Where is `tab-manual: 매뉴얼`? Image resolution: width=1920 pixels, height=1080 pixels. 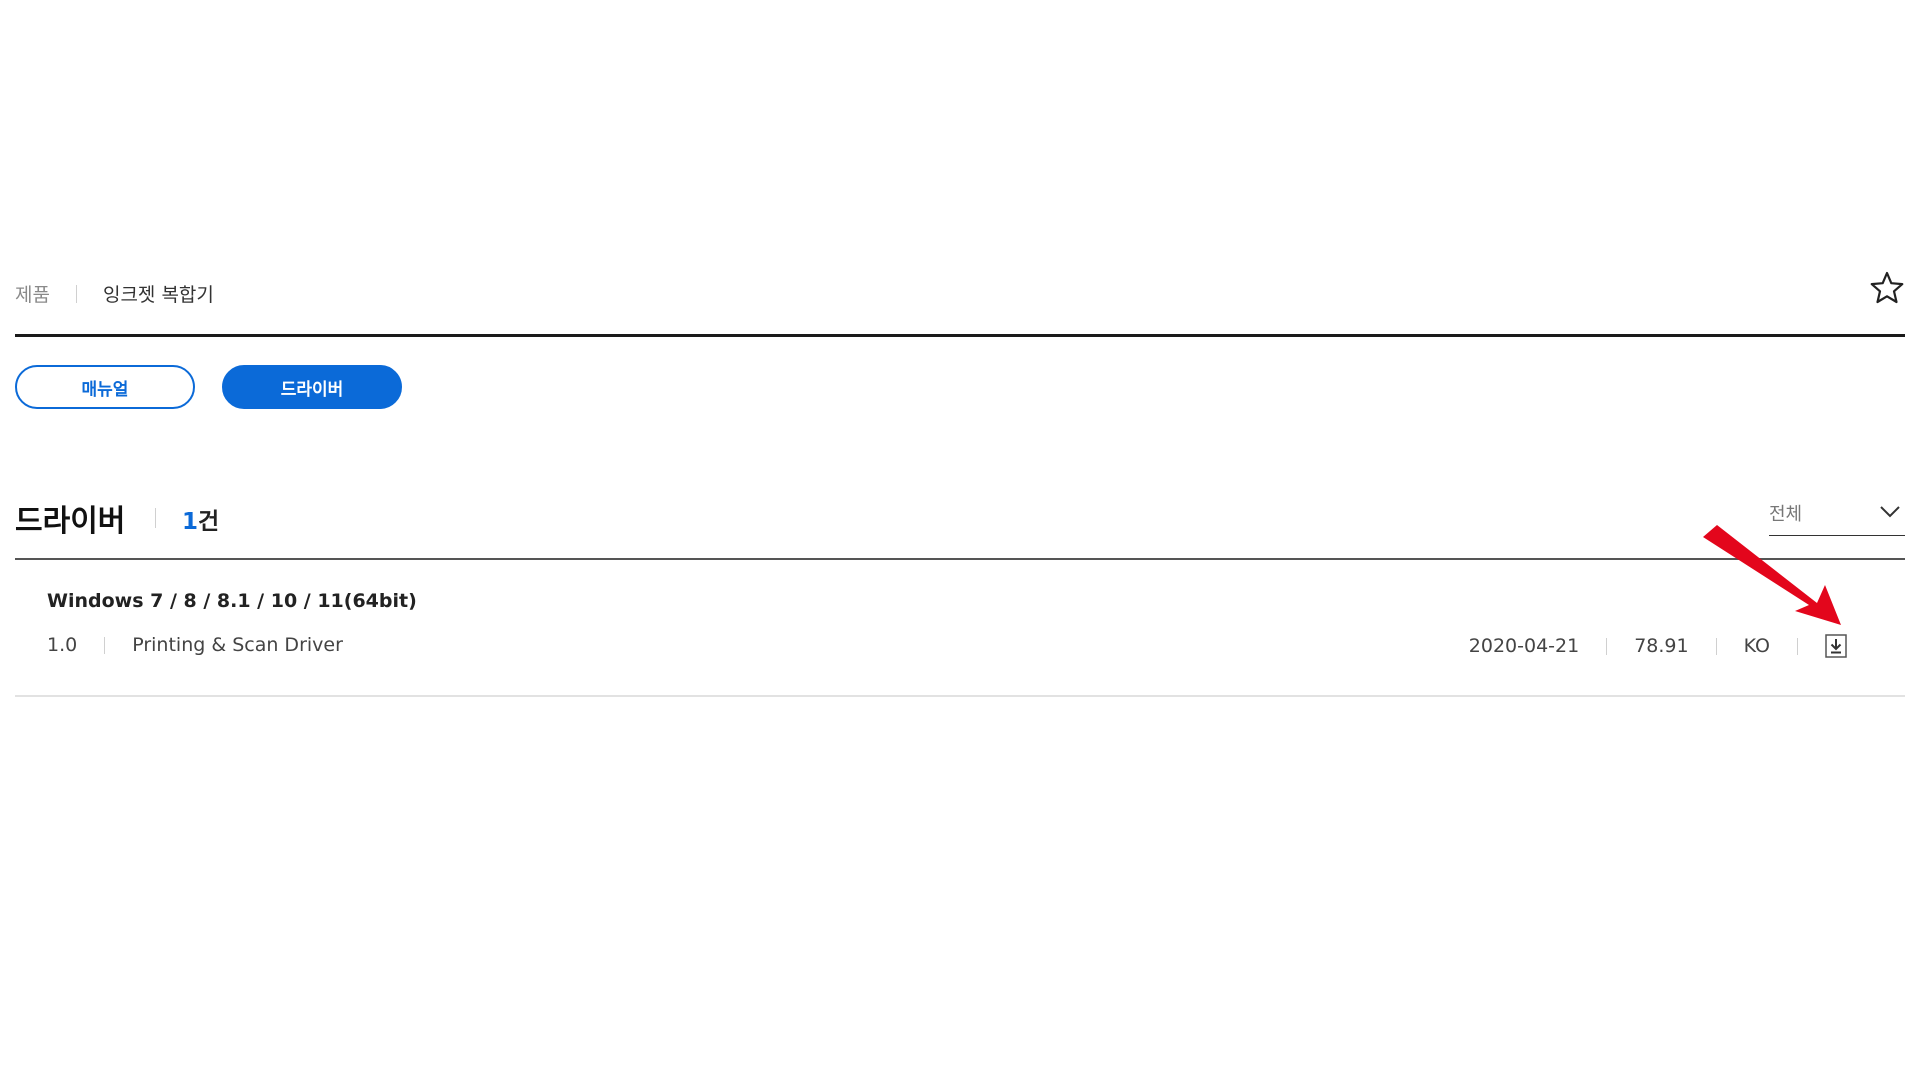
tab-manual: 매뉴얼 is located at coordinates (105, 387).